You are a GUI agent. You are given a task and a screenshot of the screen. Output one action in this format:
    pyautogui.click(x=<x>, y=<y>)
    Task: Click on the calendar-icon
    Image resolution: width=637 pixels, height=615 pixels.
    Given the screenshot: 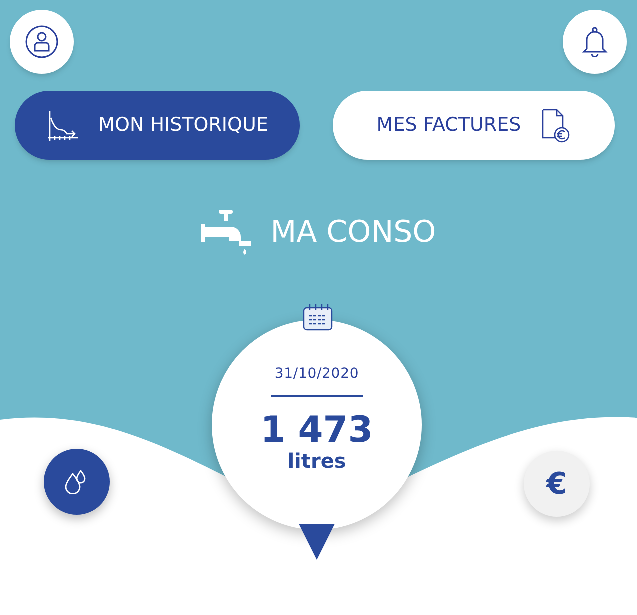 What is the action you would take?
    pyautogui.click(x=318, y=317)
    